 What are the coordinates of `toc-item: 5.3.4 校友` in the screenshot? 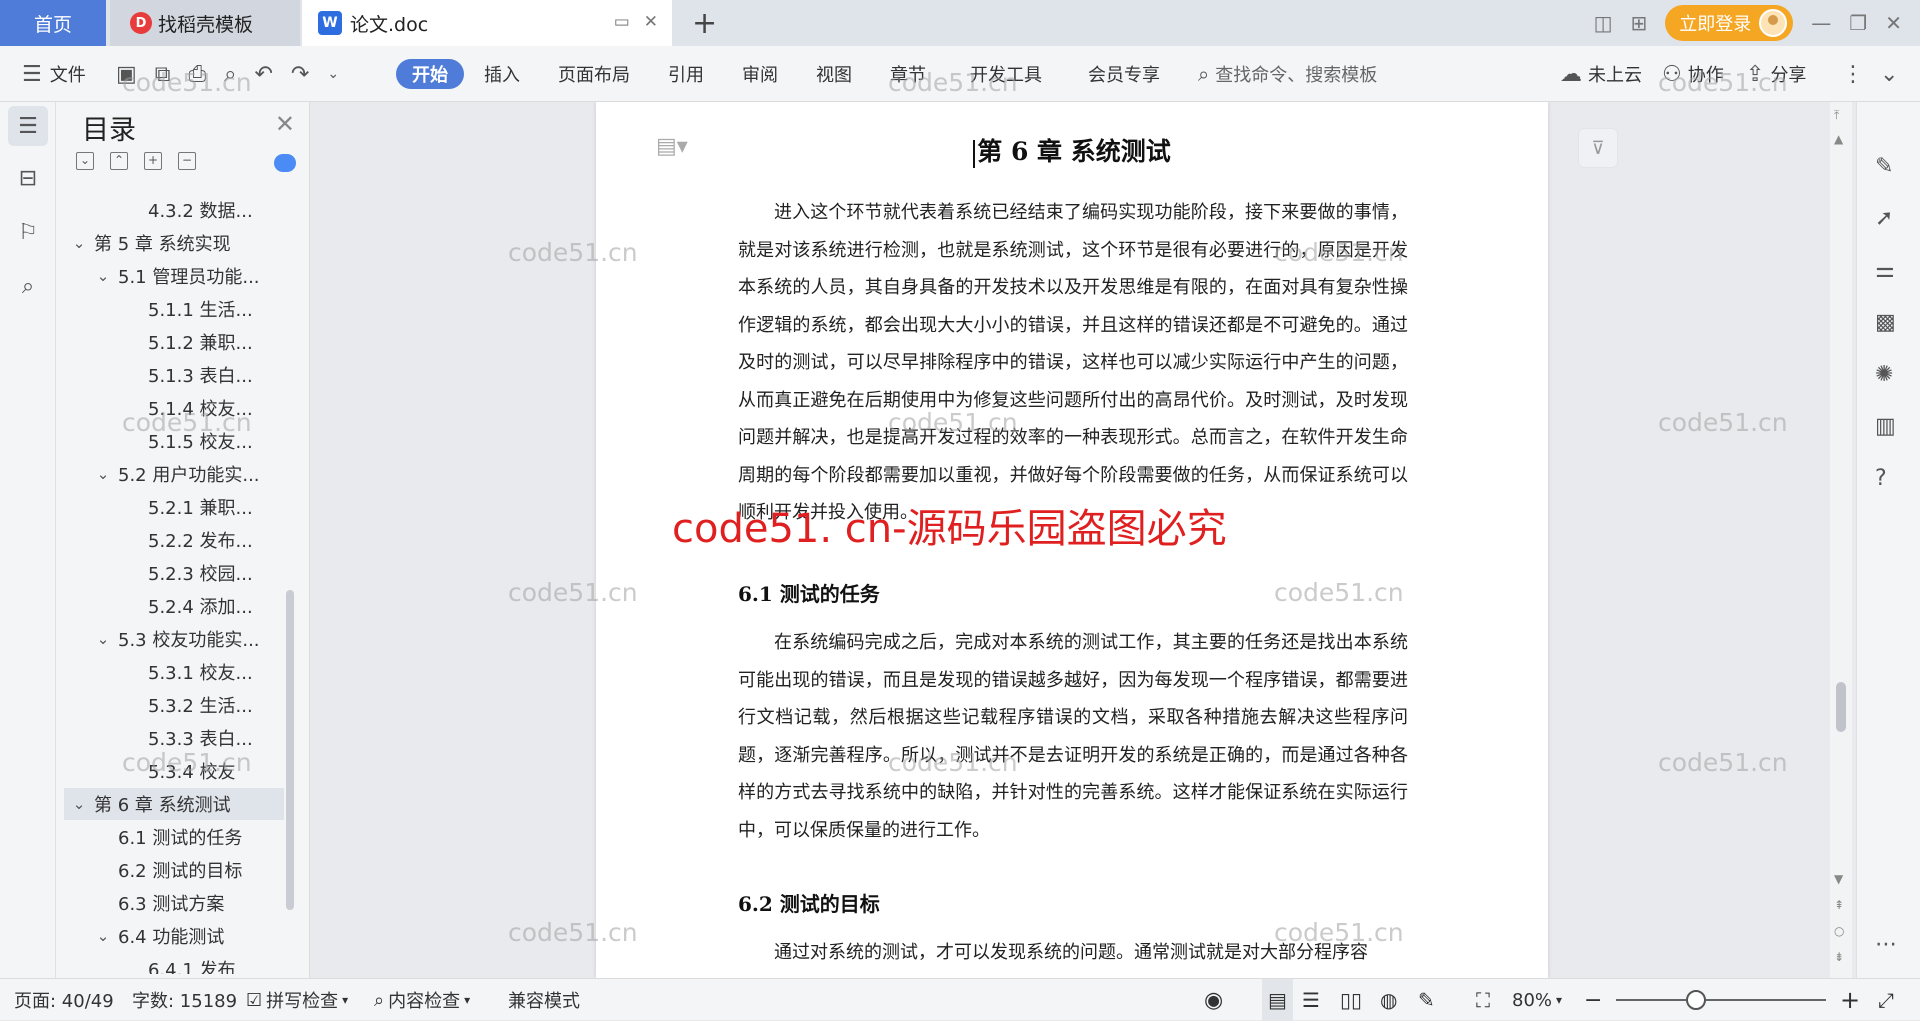 It's located at (174, 771).